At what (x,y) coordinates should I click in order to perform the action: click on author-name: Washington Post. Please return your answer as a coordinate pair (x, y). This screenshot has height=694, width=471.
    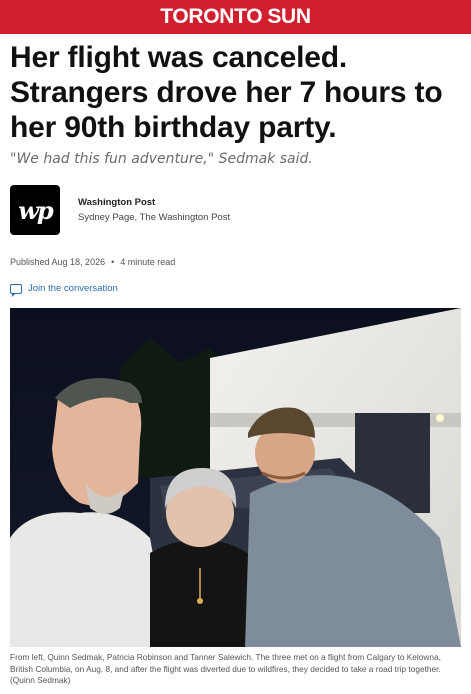
    Looking at the image, I should click on (154, 202).